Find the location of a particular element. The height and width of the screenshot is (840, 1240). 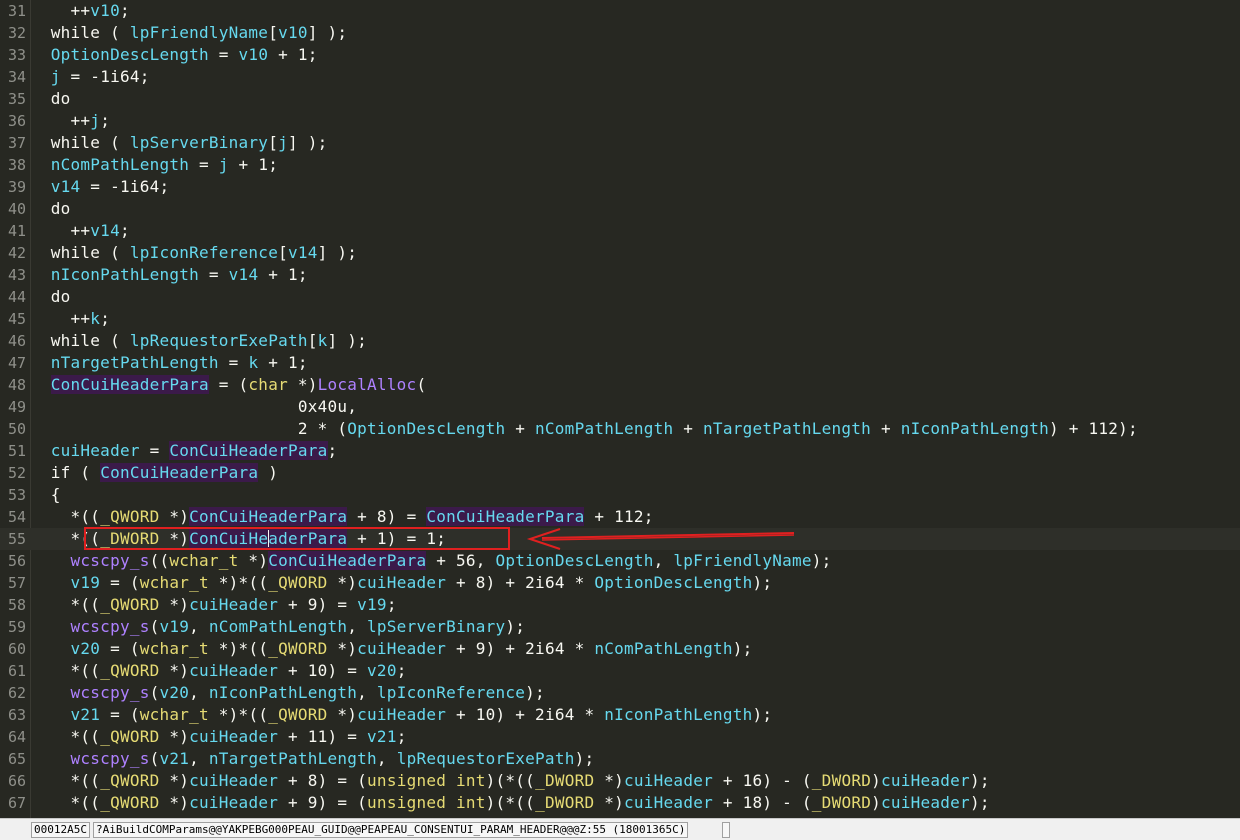

code-line: 45 ++k; is located at coordinates (620, 319).